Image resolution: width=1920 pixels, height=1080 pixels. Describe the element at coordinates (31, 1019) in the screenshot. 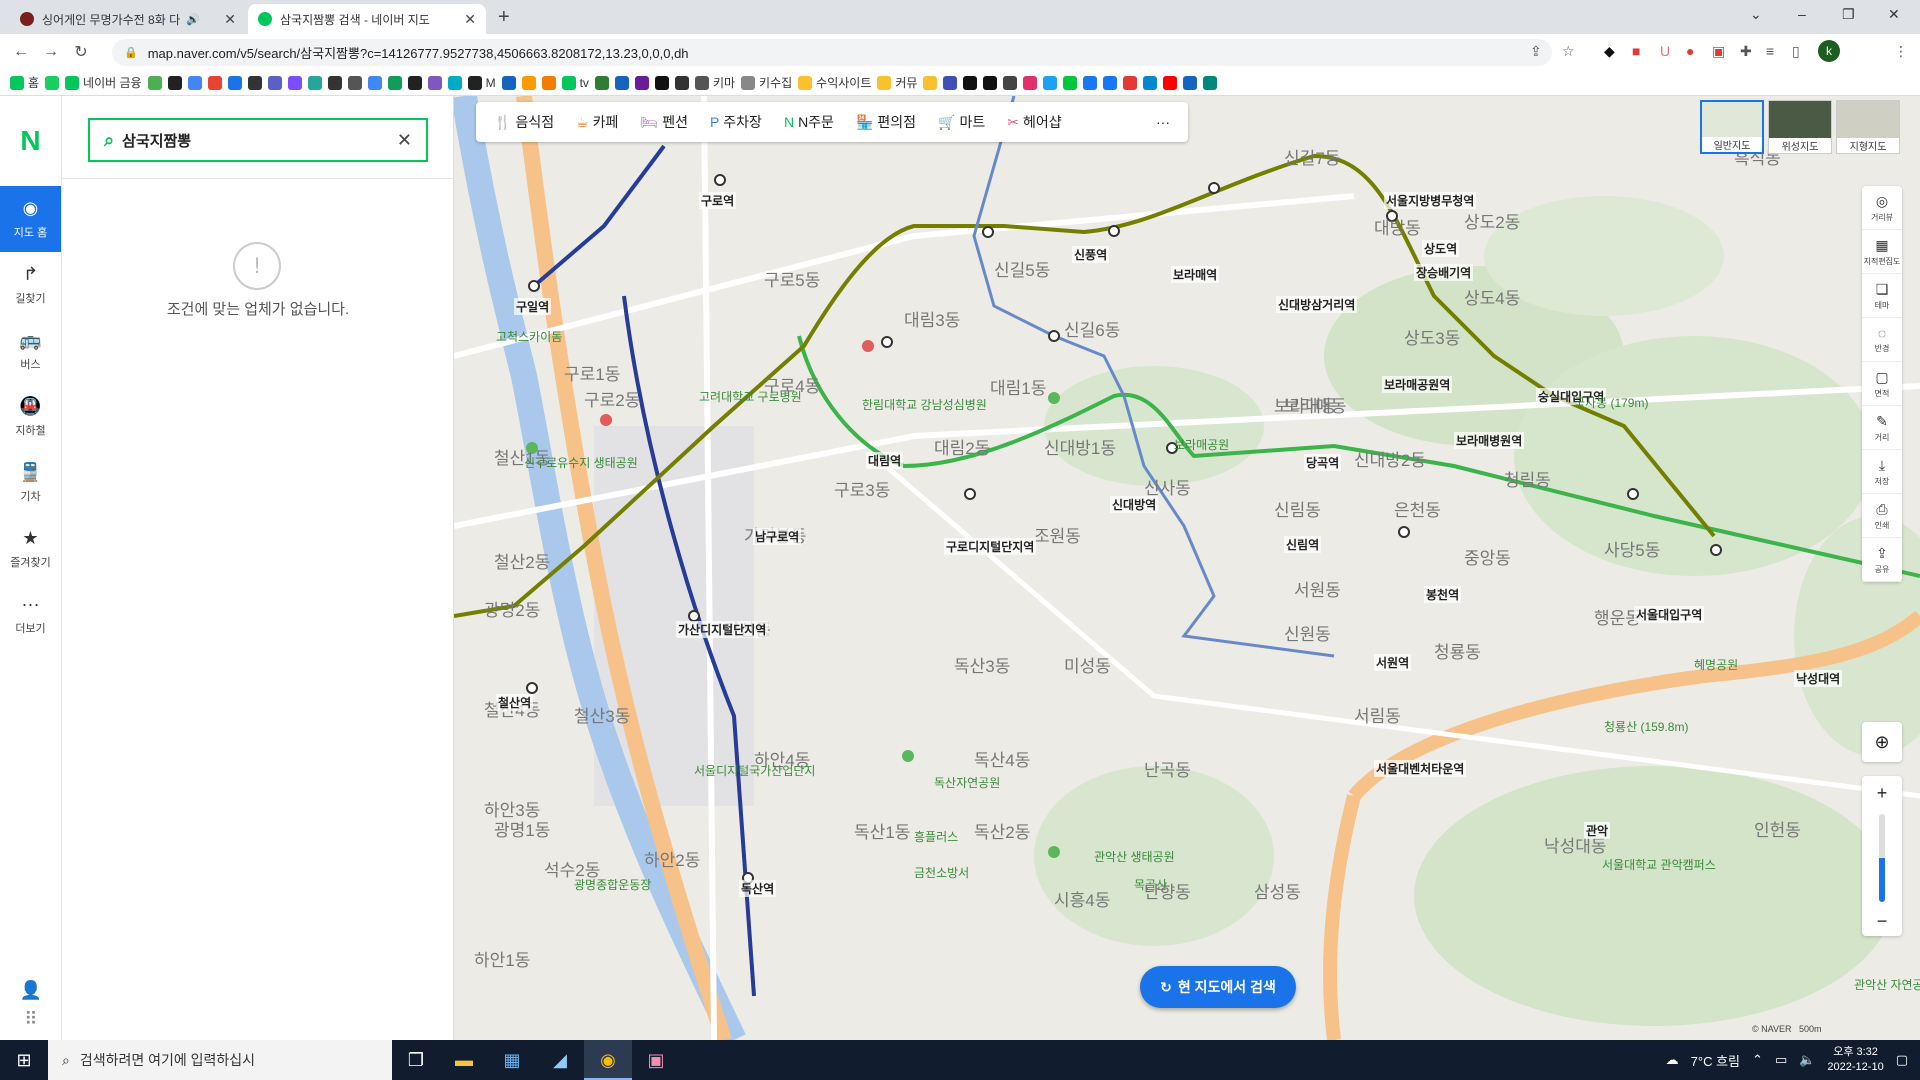

I see `apps-grid-icon: ⠿` at that location.